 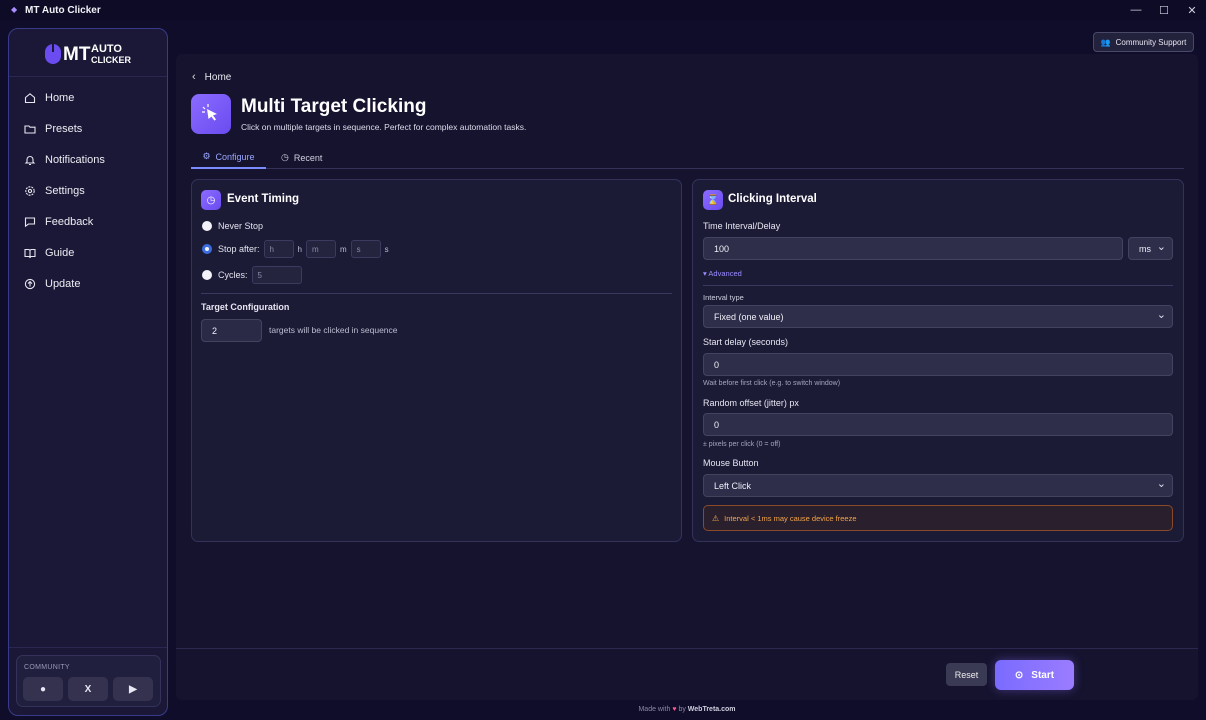 What do you see at coordinates (1151, 42) in the screenshot?
I see `community-support-label: Community Support` at bounding box center [1151, 42].